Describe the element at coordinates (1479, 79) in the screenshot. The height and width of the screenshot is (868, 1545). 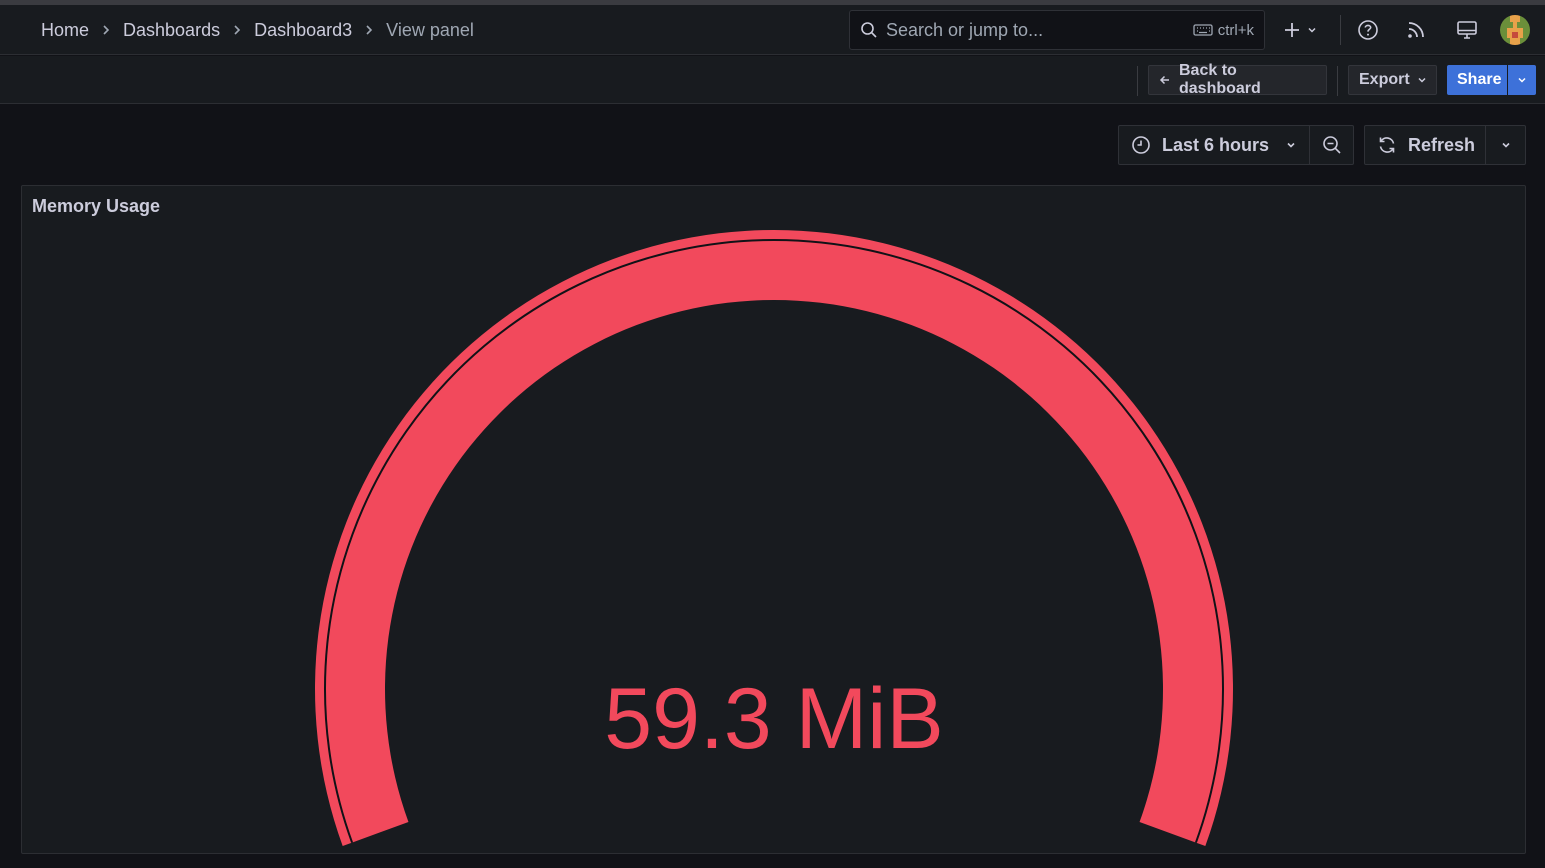
I see `share-label: Share` at that location.